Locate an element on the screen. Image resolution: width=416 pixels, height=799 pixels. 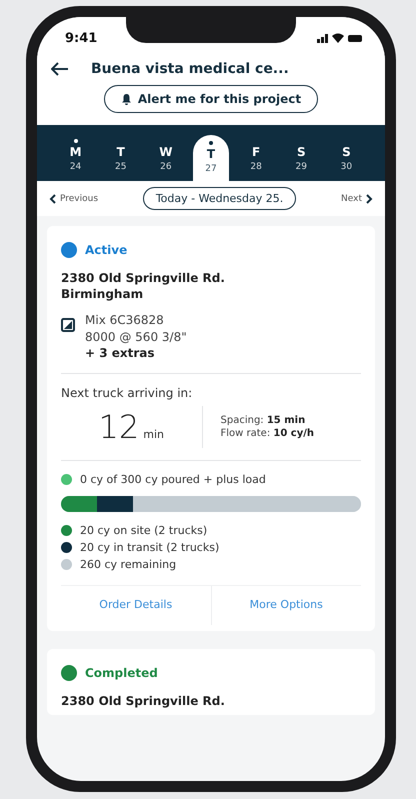
back-arrow-icon is located at coordinates (60, 69).